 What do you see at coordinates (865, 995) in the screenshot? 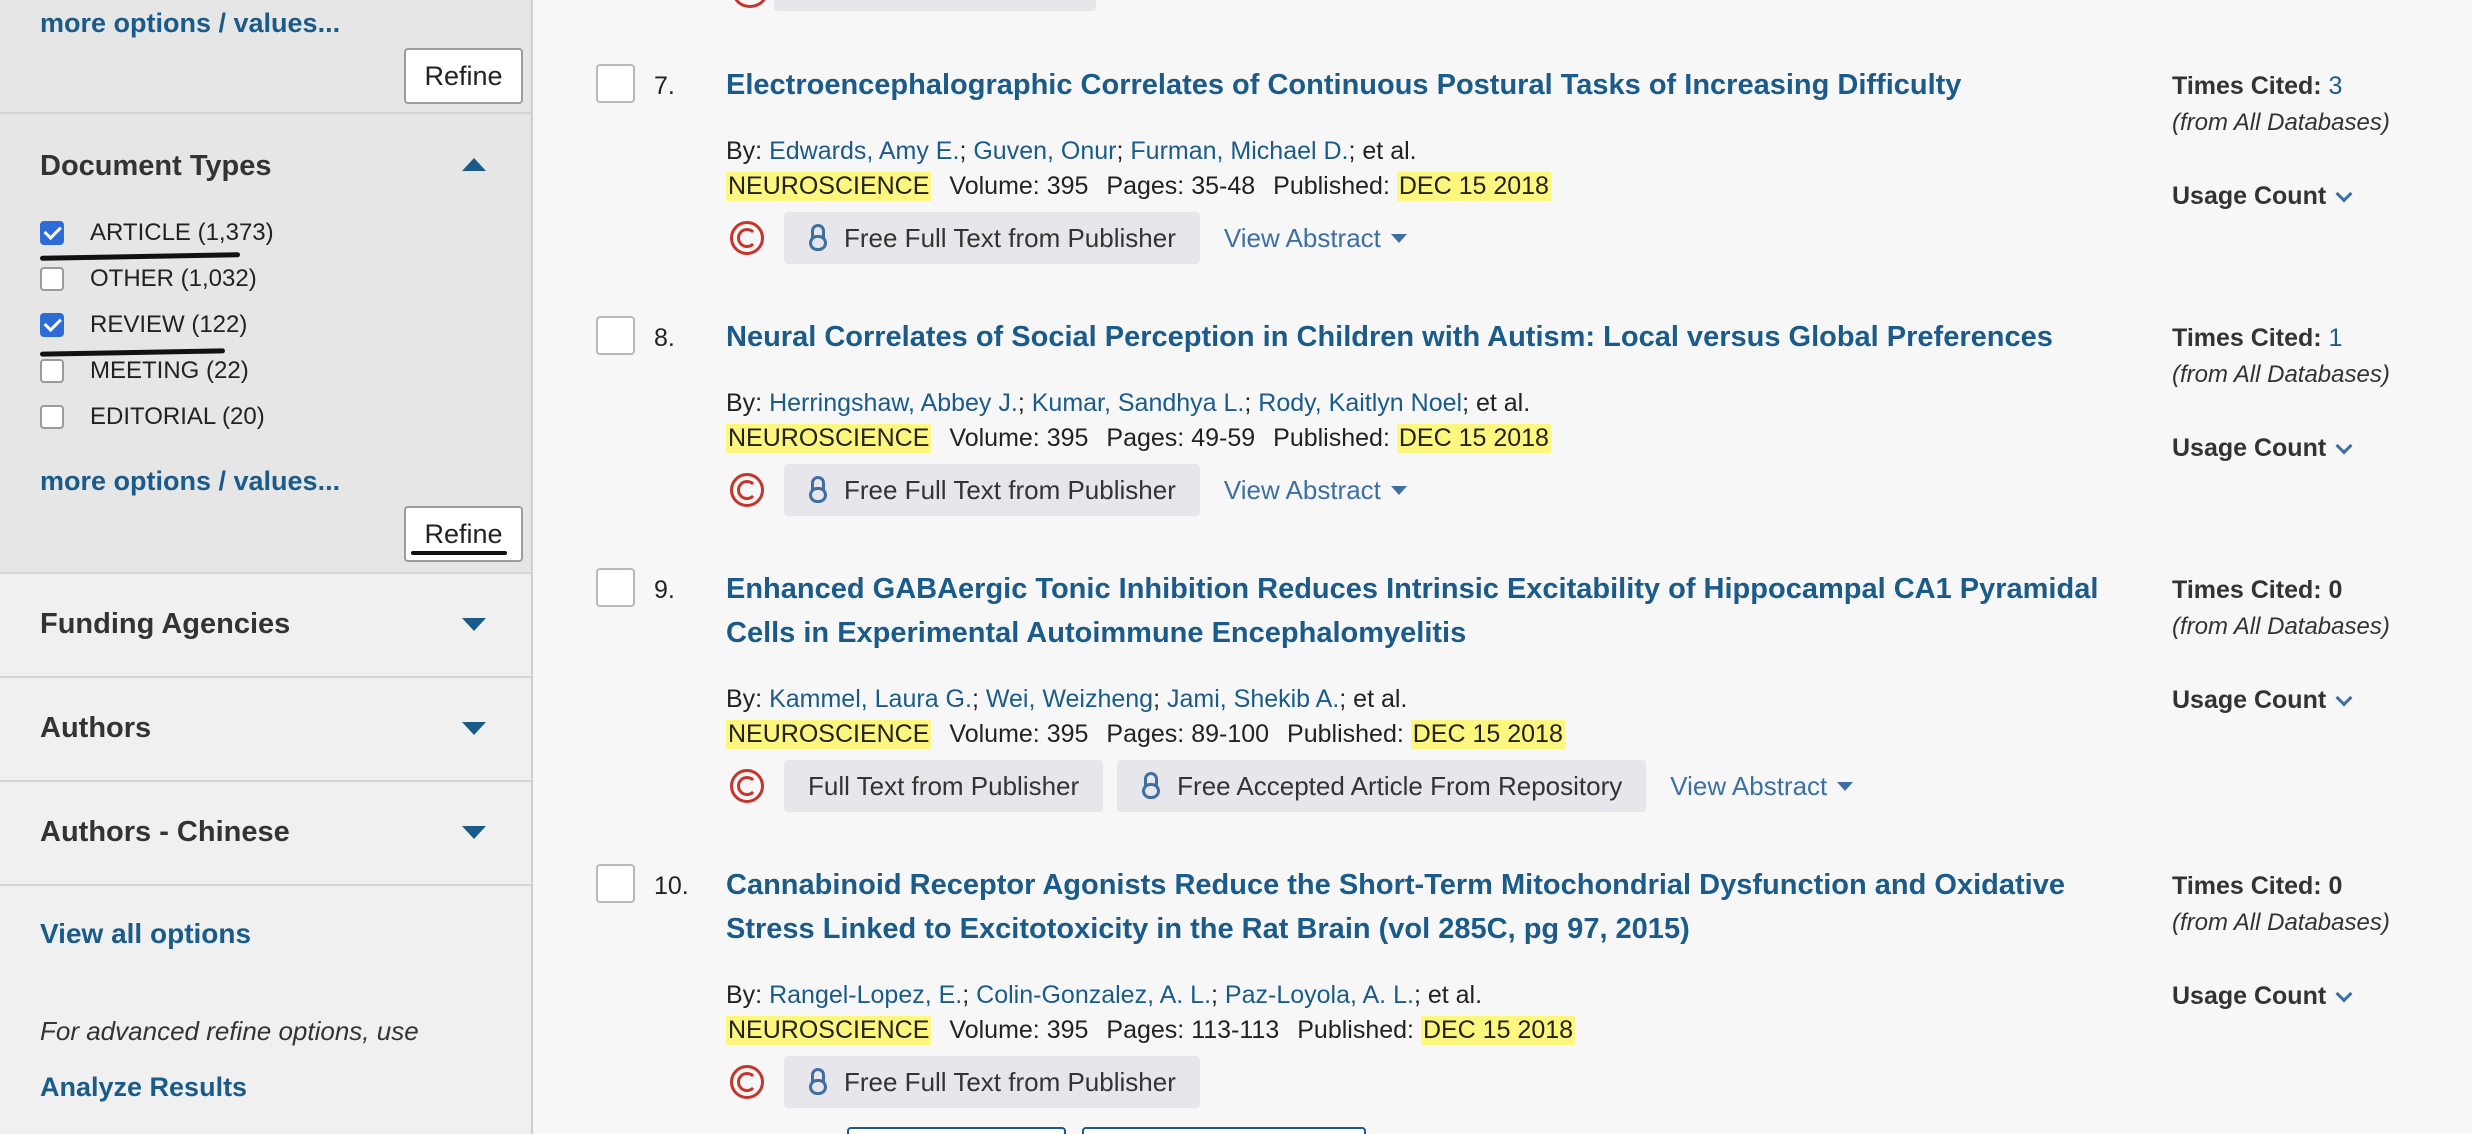
I see `author-link: Rangel-Lopez, E.` at bounding box center [865, 995].